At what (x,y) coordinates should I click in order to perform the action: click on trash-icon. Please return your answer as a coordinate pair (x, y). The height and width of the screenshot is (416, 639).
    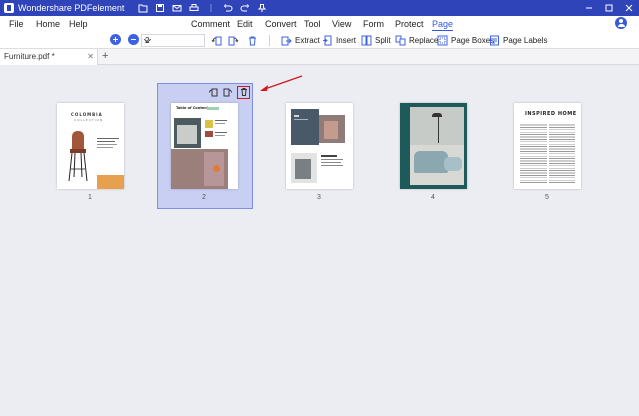
    Looking at the image, I should click on (252, 41).